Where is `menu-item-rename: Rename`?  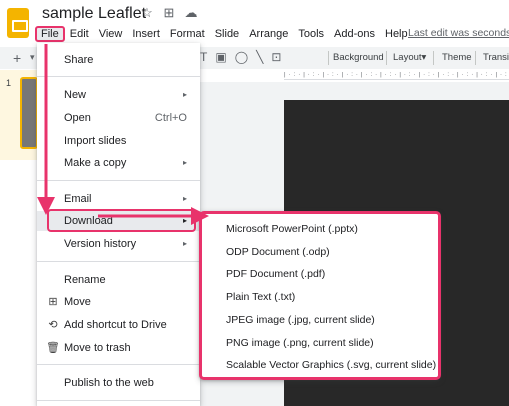
menu-item-rename: Rename is located at coordinates (118, 280).